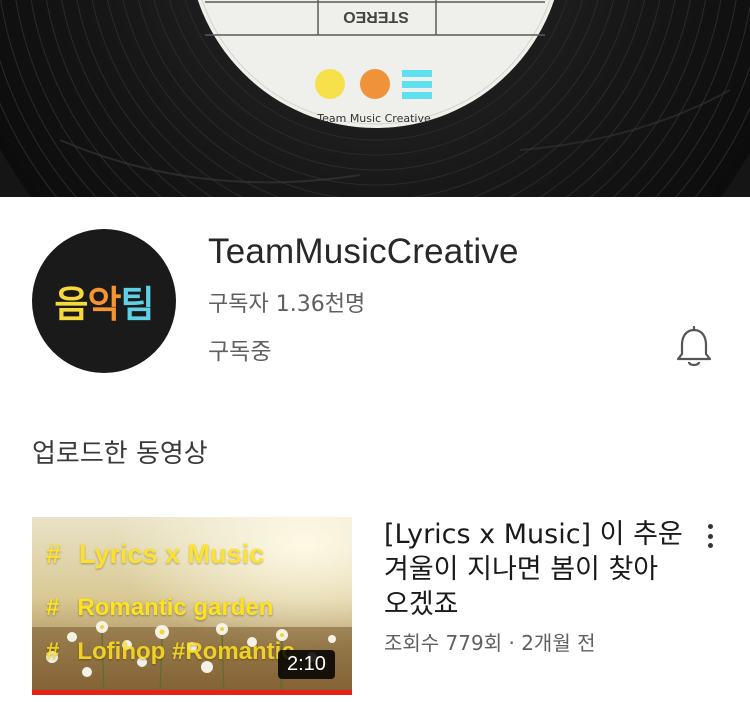  What do you see at coordinates (155, 554) in the screenshot?
I see `thumbnail-caption-1: # Lyrics x Music` at bounding box center [155, 554].